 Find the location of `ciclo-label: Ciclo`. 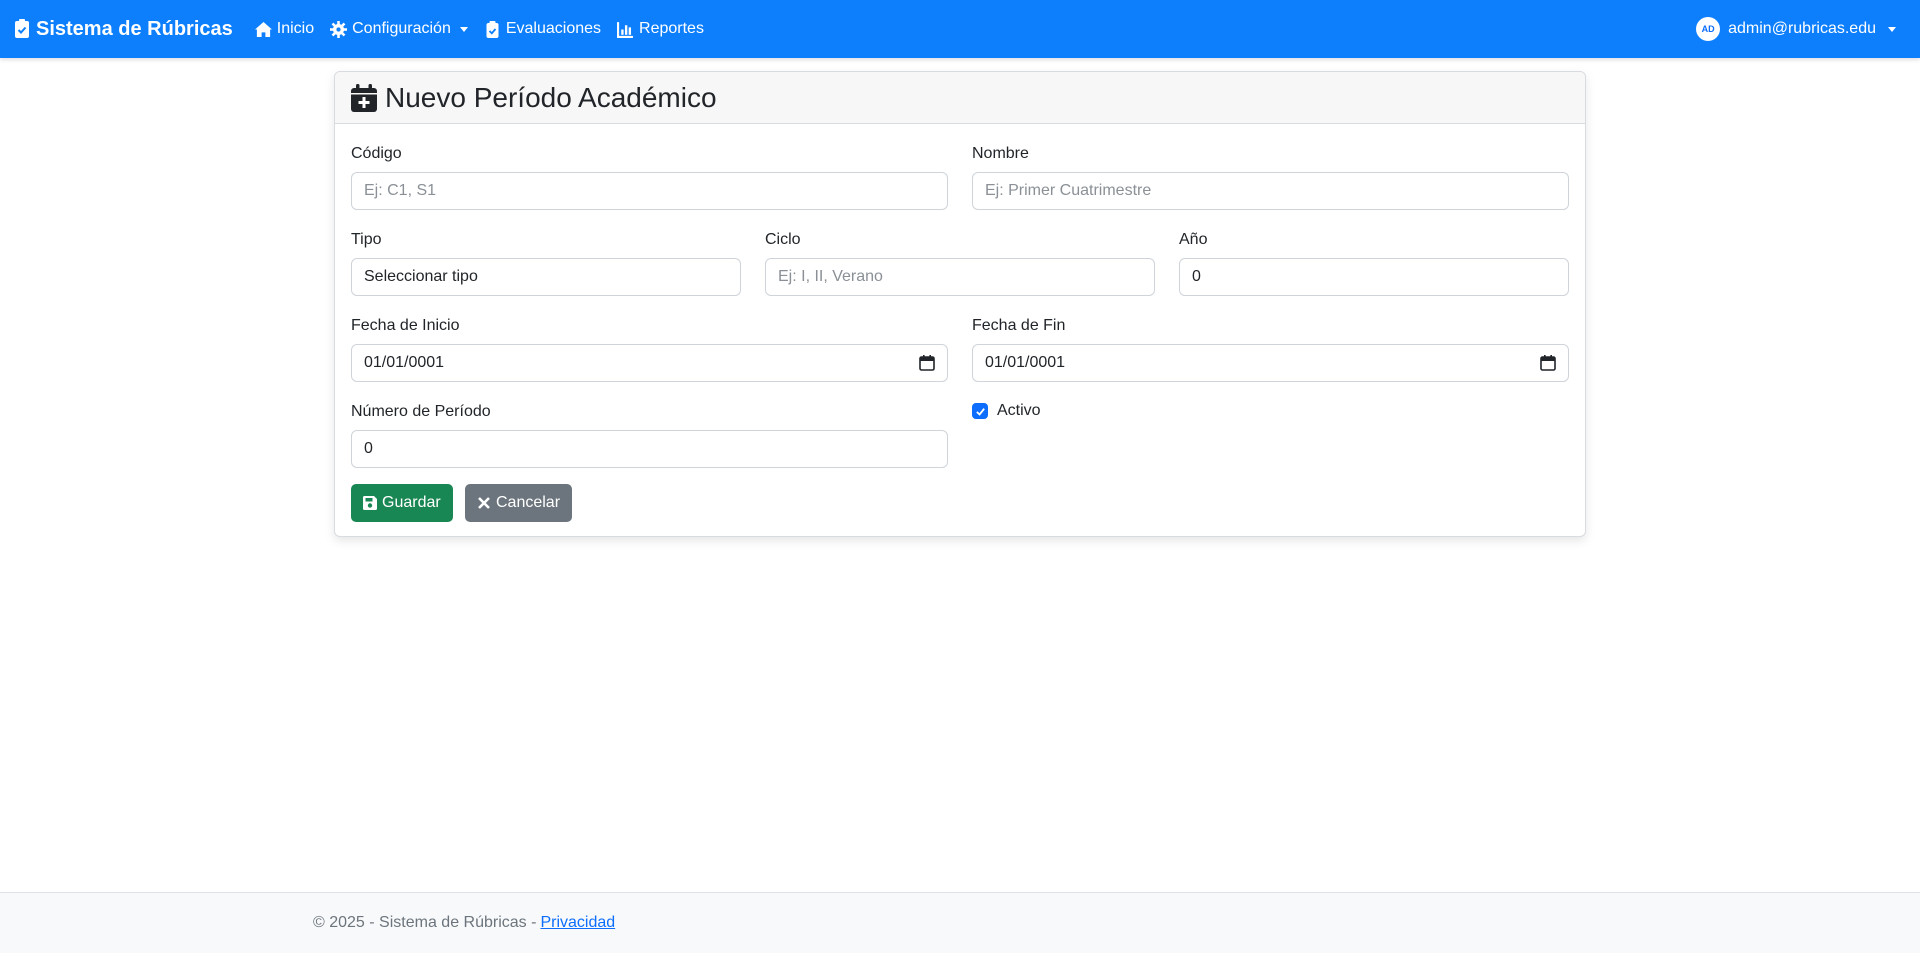

ciclo-label: Ciclo is located at coordinates (783, 239).